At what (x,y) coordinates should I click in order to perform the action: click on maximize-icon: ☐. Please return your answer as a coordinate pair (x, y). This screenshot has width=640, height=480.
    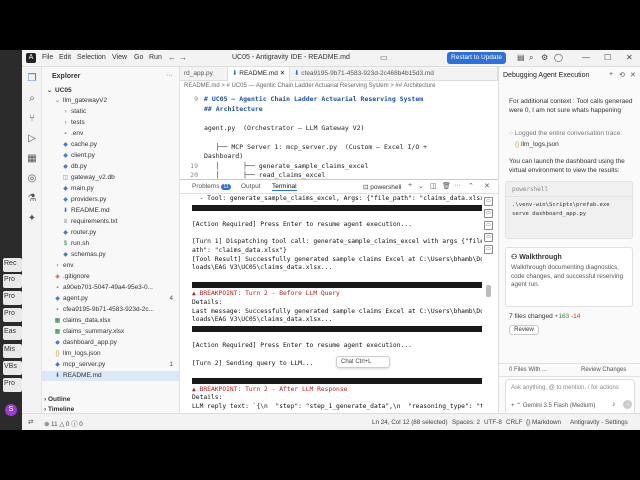
    Looking at the image, I should click on (607, 57).